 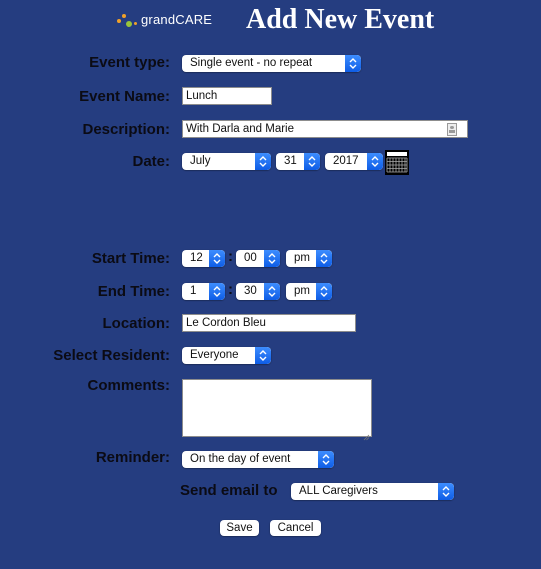 I want to click on day-select: 31, so click(x=298, y=161).